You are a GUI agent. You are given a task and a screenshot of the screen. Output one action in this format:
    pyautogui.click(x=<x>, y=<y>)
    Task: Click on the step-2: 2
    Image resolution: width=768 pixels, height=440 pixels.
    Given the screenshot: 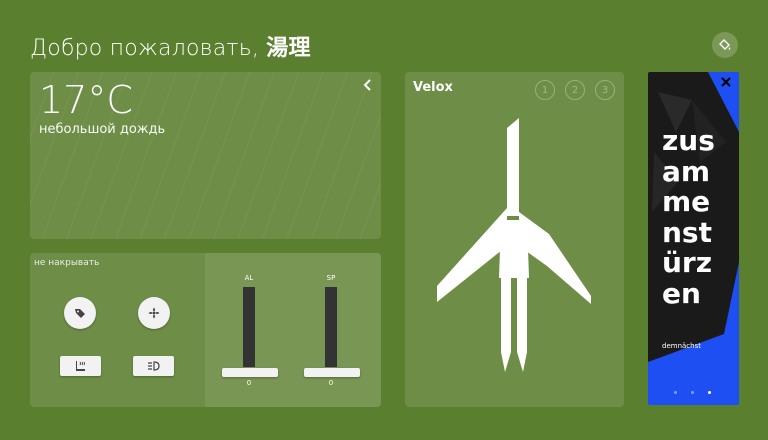 What is the action you would take?
    pyautogui.click(x=575, y=90)
    